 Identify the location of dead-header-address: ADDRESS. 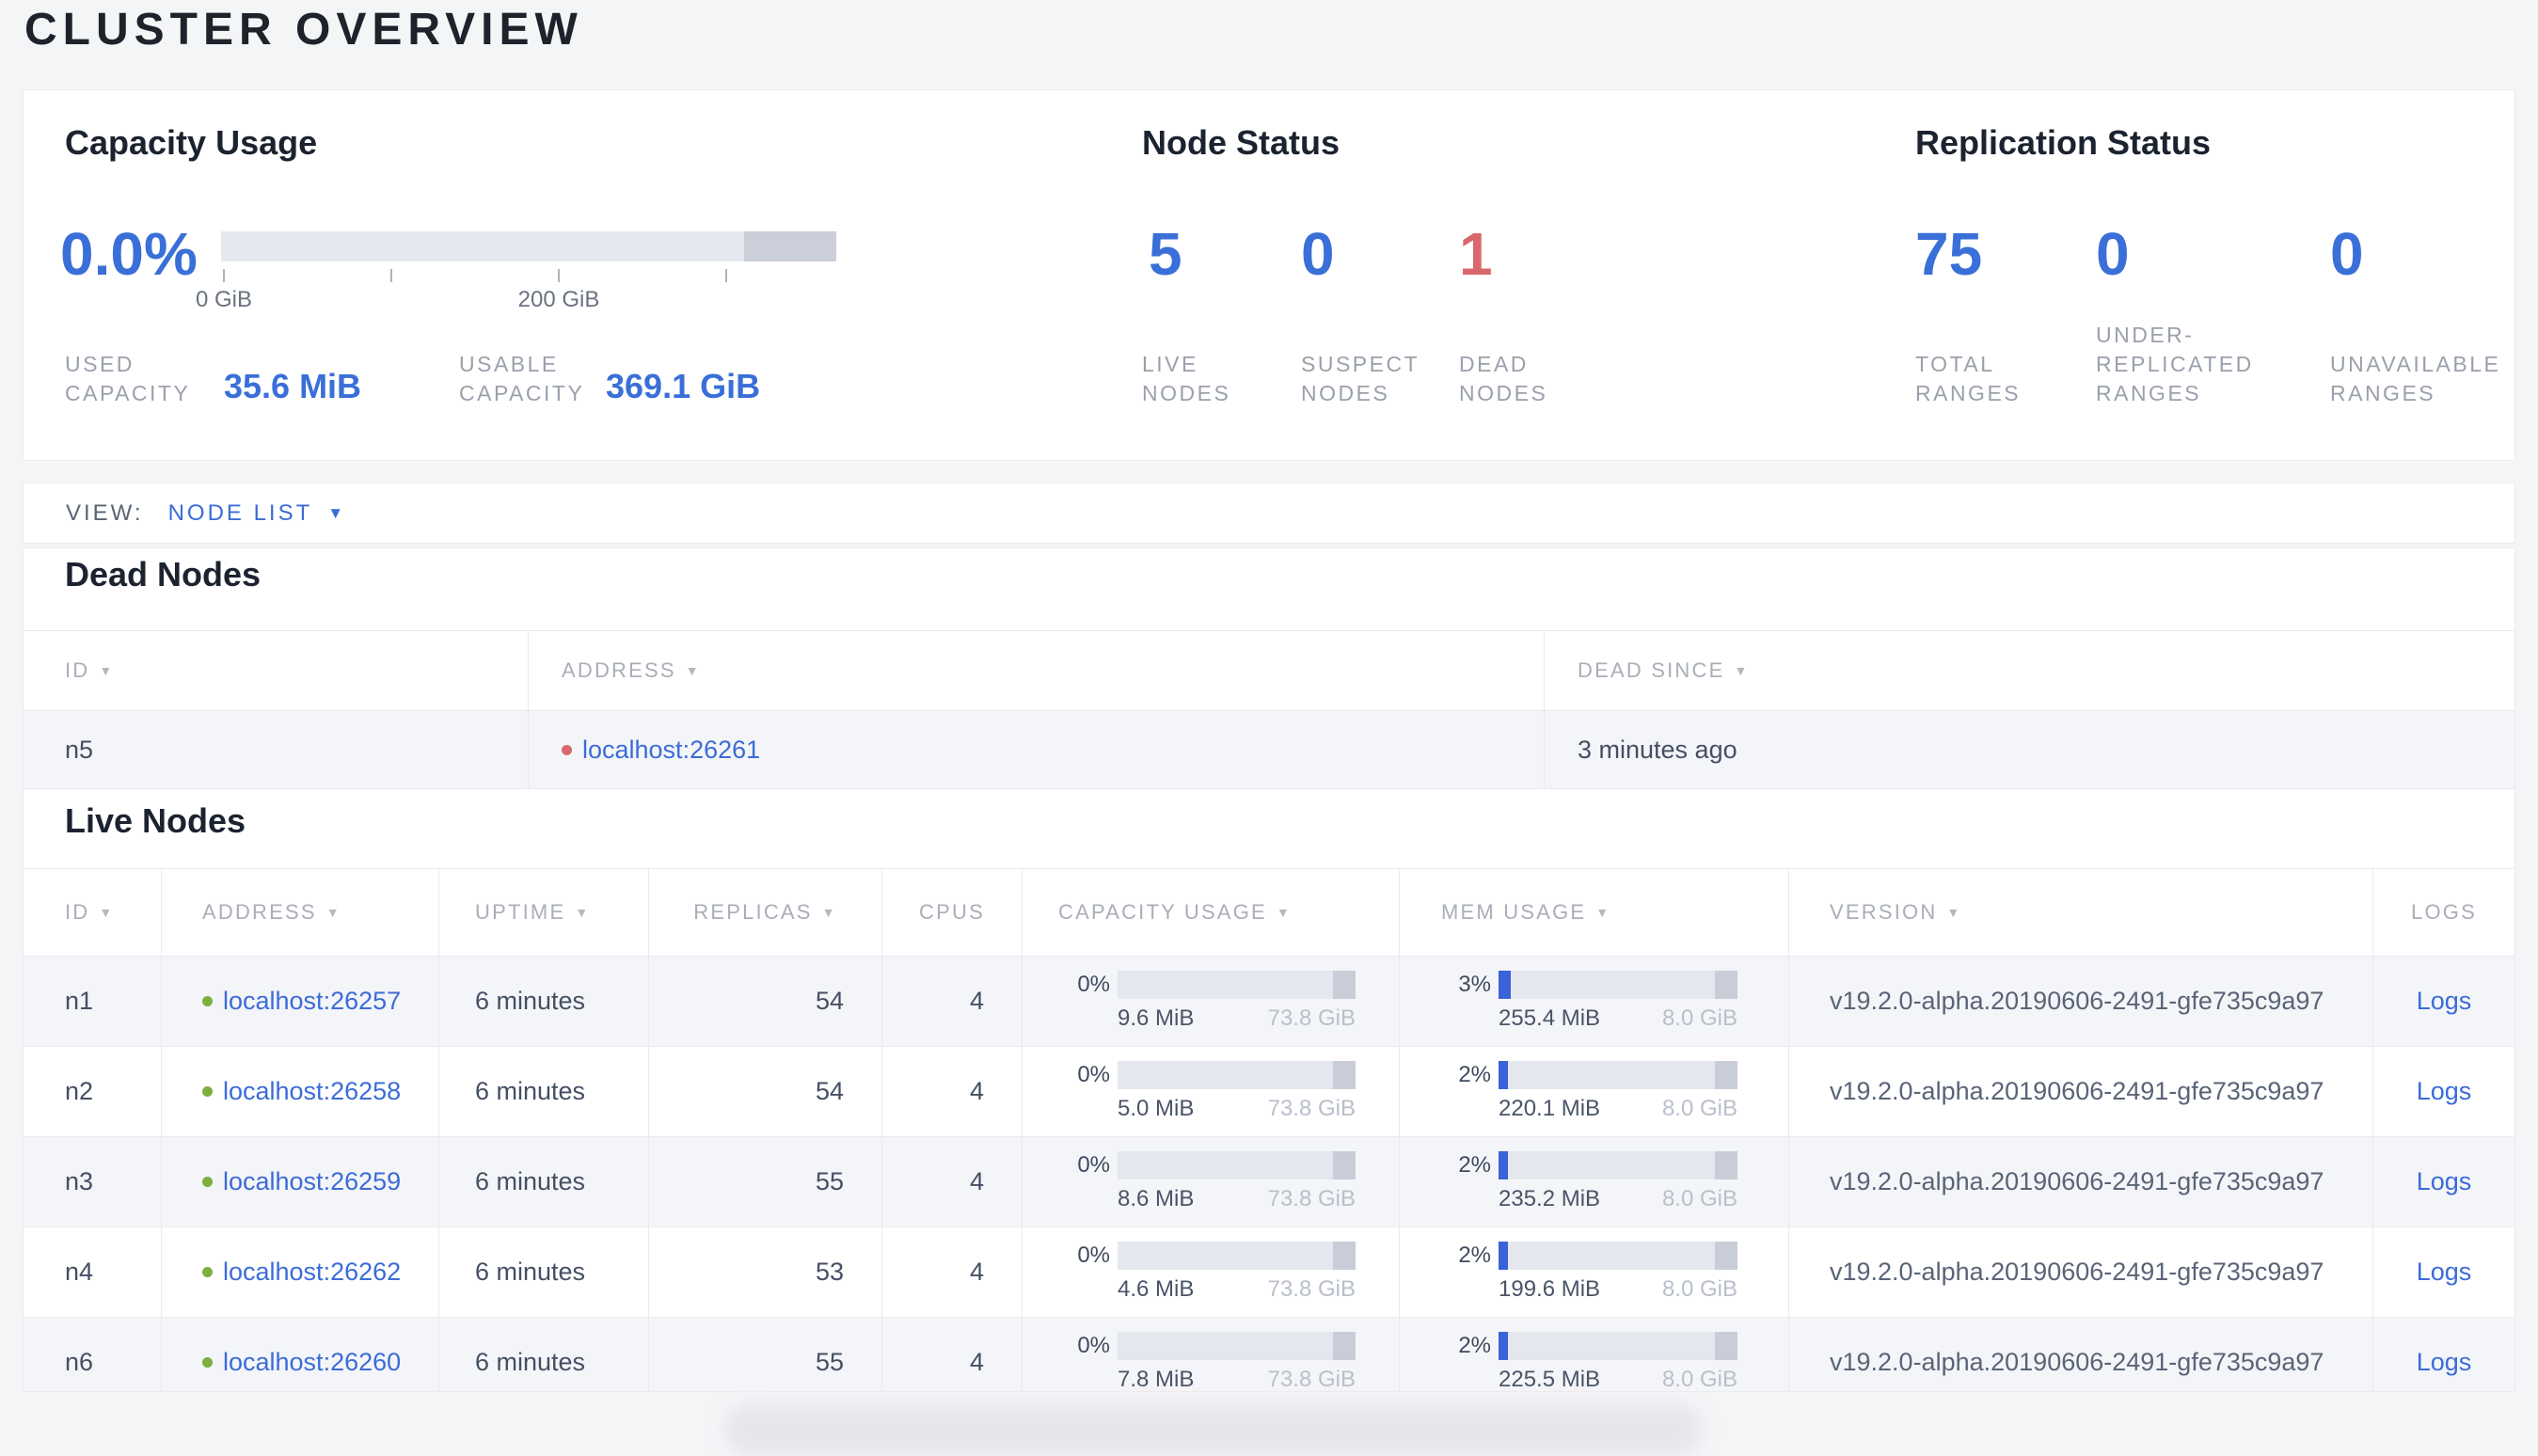
(1036, 670).